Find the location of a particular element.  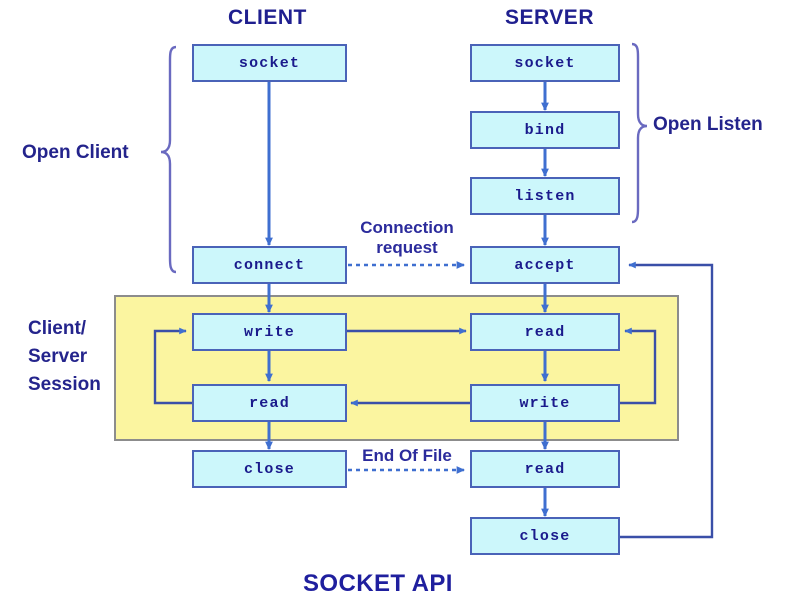

bracket-label-open-listen: Open Listen is located at coordinates (708, 124).